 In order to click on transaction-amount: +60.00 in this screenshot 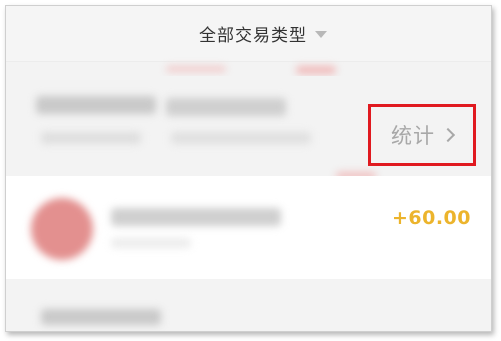, I will do `click(431, 218)`.